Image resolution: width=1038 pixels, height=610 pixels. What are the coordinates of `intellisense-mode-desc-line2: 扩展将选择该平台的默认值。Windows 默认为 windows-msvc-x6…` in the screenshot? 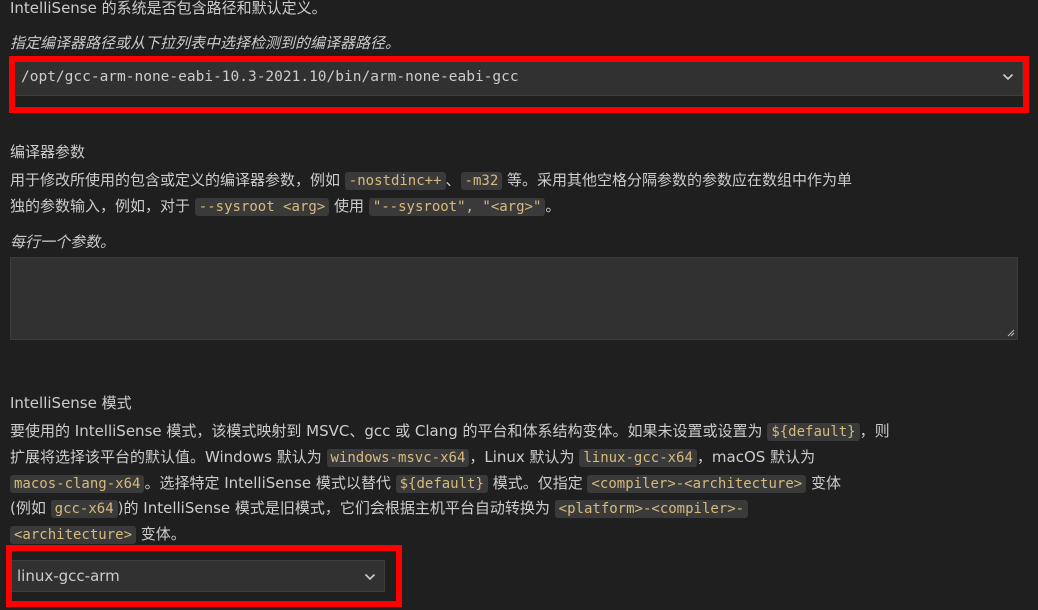 It's located at (412, 457).